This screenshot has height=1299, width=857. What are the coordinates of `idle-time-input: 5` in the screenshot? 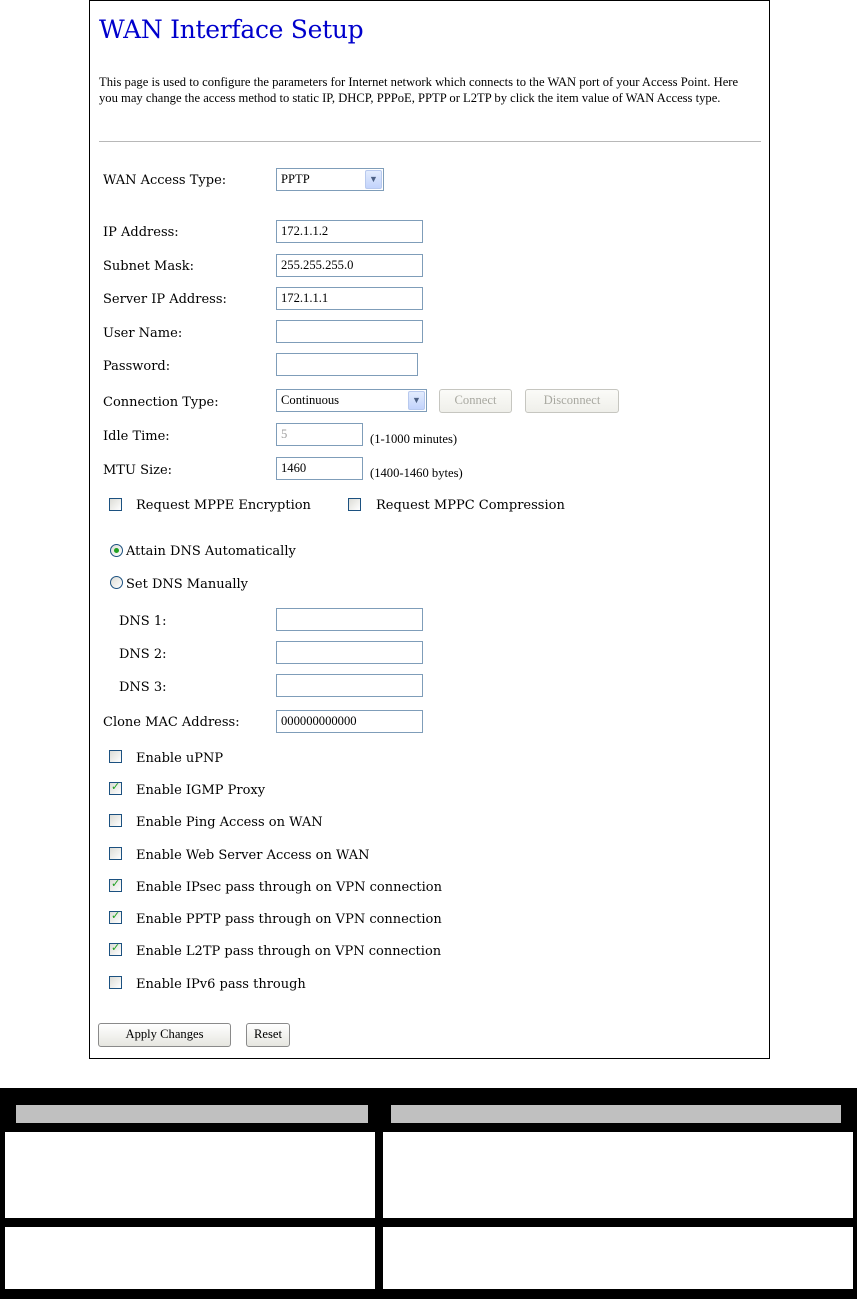 It's located at (319, 434).